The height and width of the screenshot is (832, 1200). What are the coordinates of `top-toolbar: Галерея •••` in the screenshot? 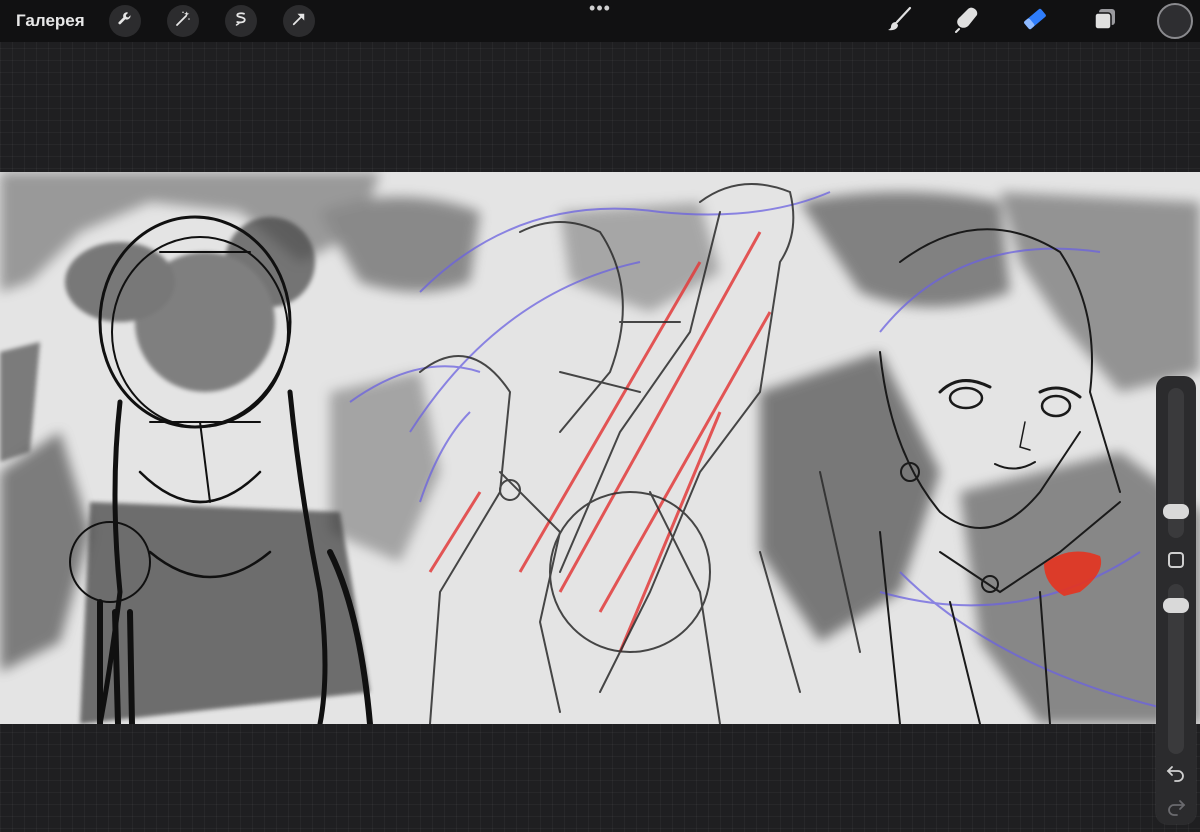 It's located at (600, 21).